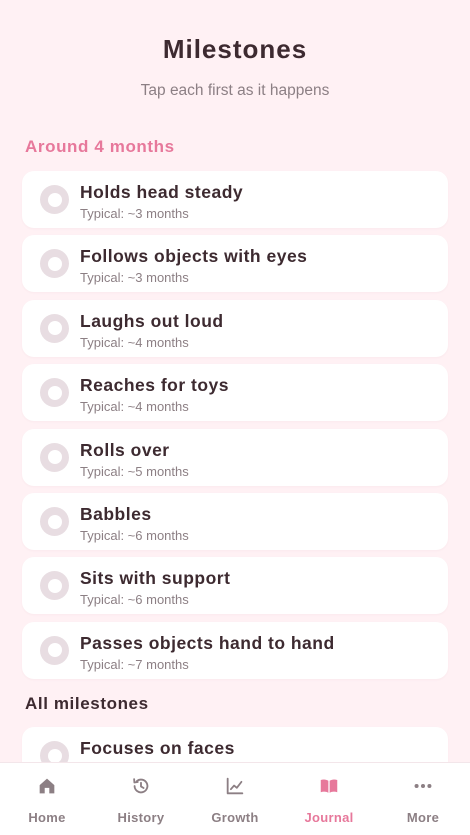  I want to click on more-dots-icon, so click(423, 786).